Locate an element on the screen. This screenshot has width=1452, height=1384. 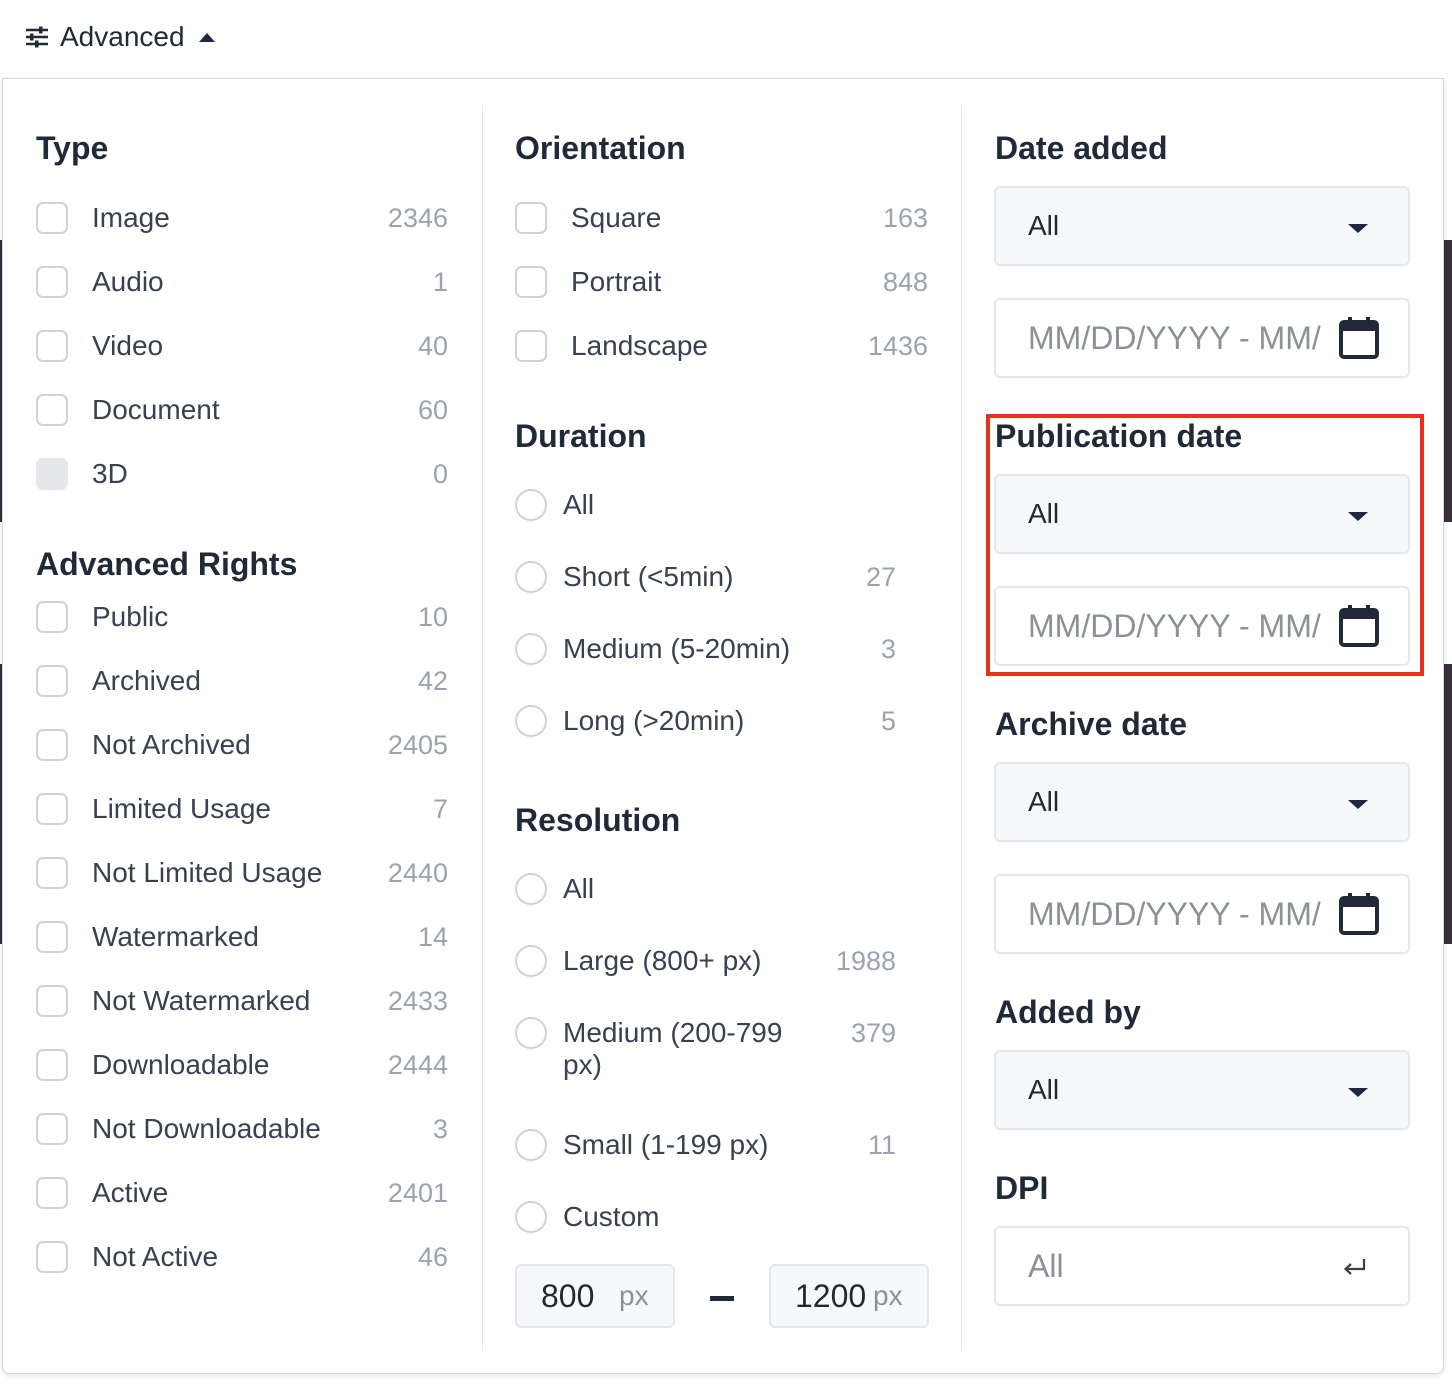
rights-option-label: Not Active is located at coordinates (155, 1256).